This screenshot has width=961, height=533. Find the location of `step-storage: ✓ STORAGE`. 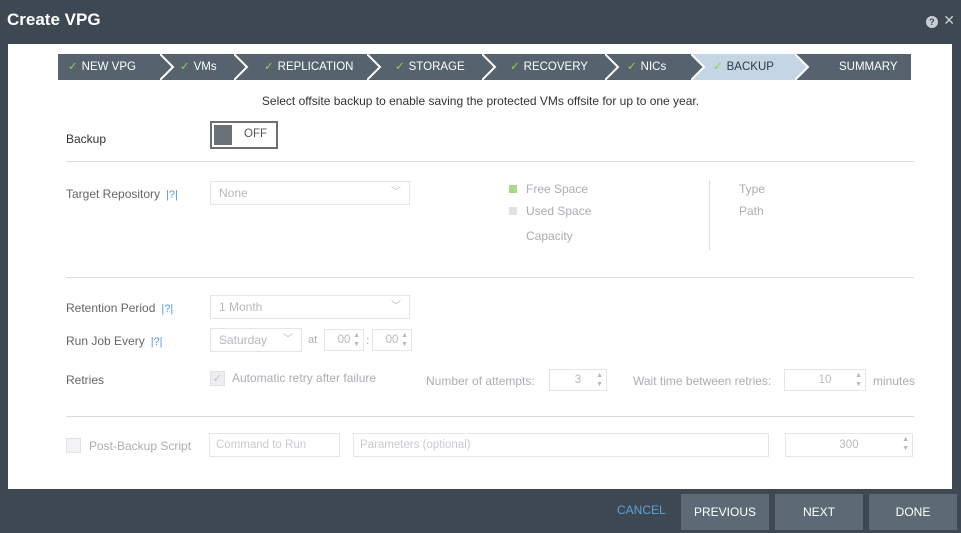

step-storage: ✓ STORAGE is located at coordinates (431, 67).